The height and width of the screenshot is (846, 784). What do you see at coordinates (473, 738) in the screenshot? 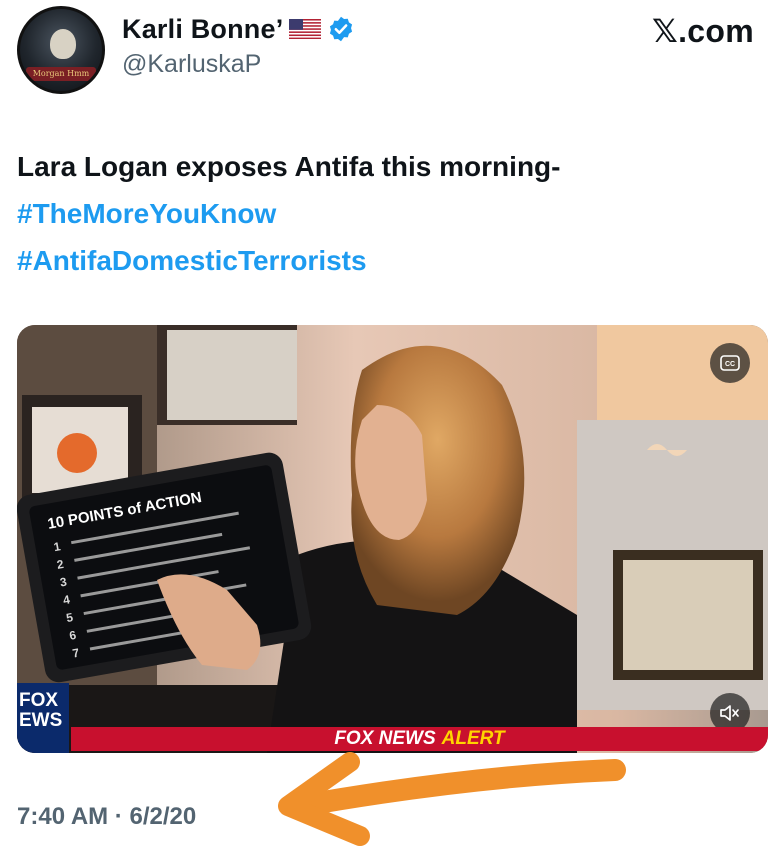
I see `ticker-alert: ALERT` at bounding box center [473, 738].